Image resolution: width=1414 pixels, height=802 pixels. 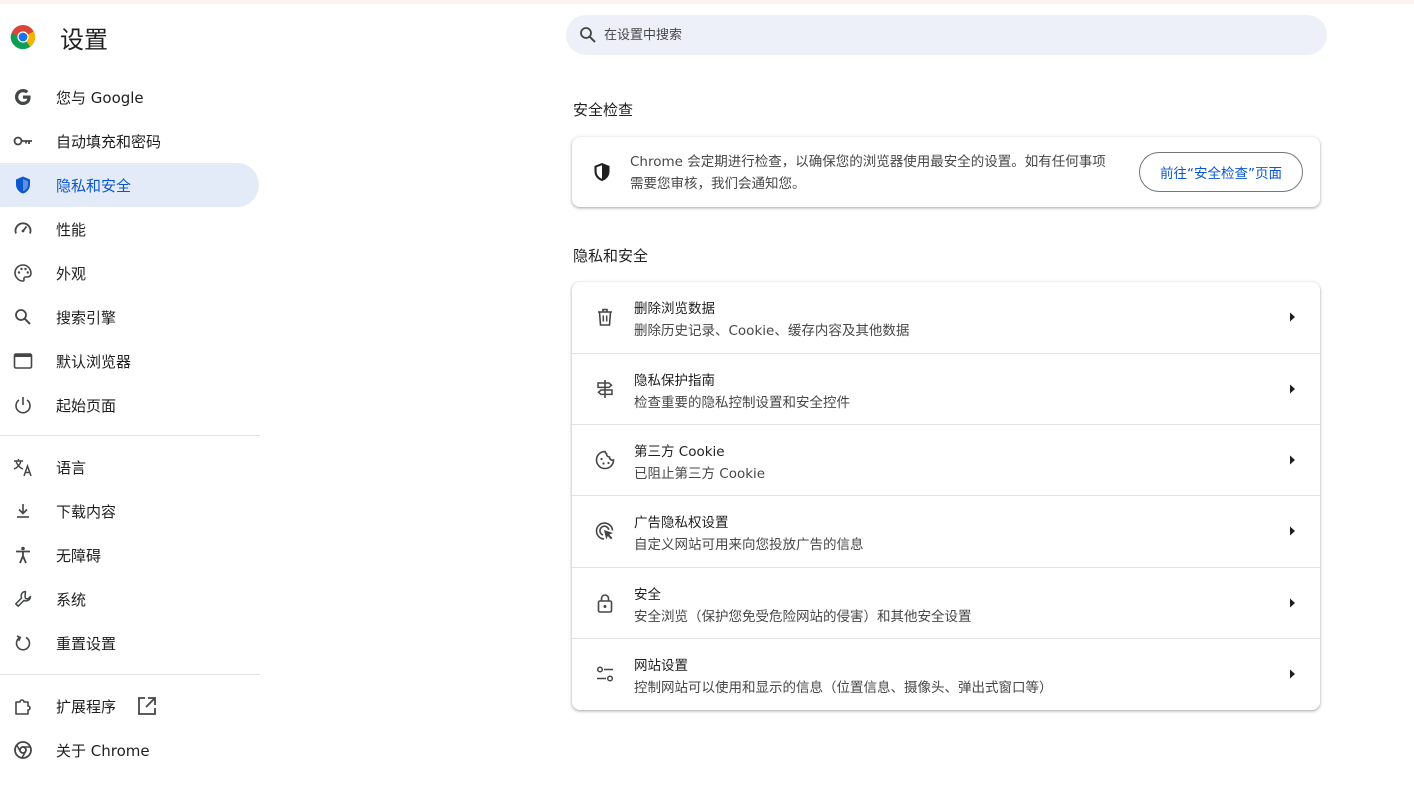 I want to click on row-ad-privacy: 广告隐私权设置 自定义网站可用来向您投放广告的信息, so click(x=946, y=530).